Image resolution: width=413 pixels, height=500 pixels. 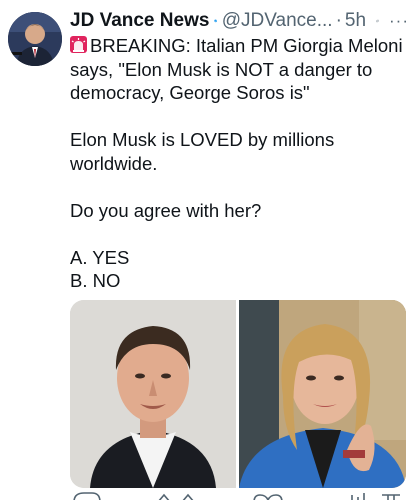 I want to click on text-line: BREAKING: Italian PM Giorgia Meloni, so click(x=238, y=46).